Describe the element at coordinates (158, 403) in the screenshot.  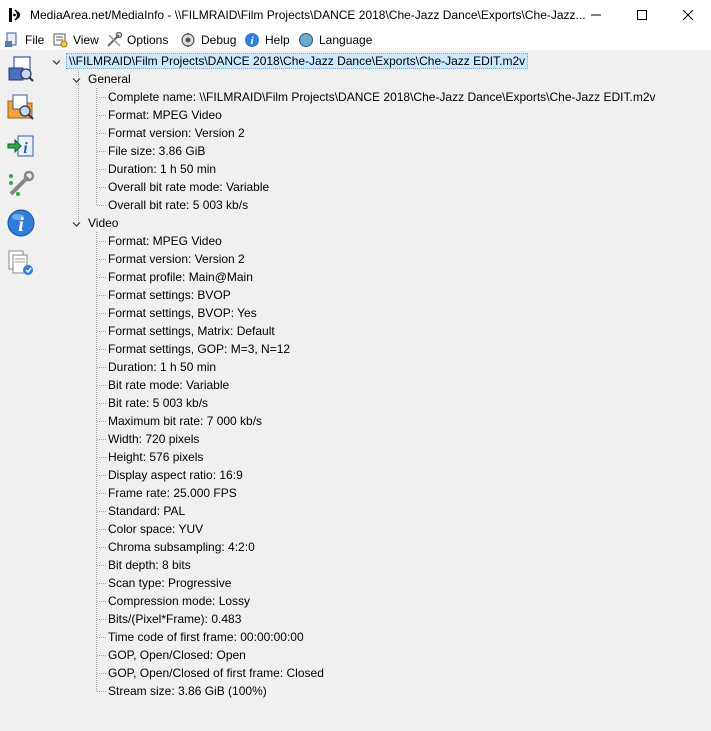
I see `tree-leaf-item: Bit rate: 5 003 kb/s` at that location.